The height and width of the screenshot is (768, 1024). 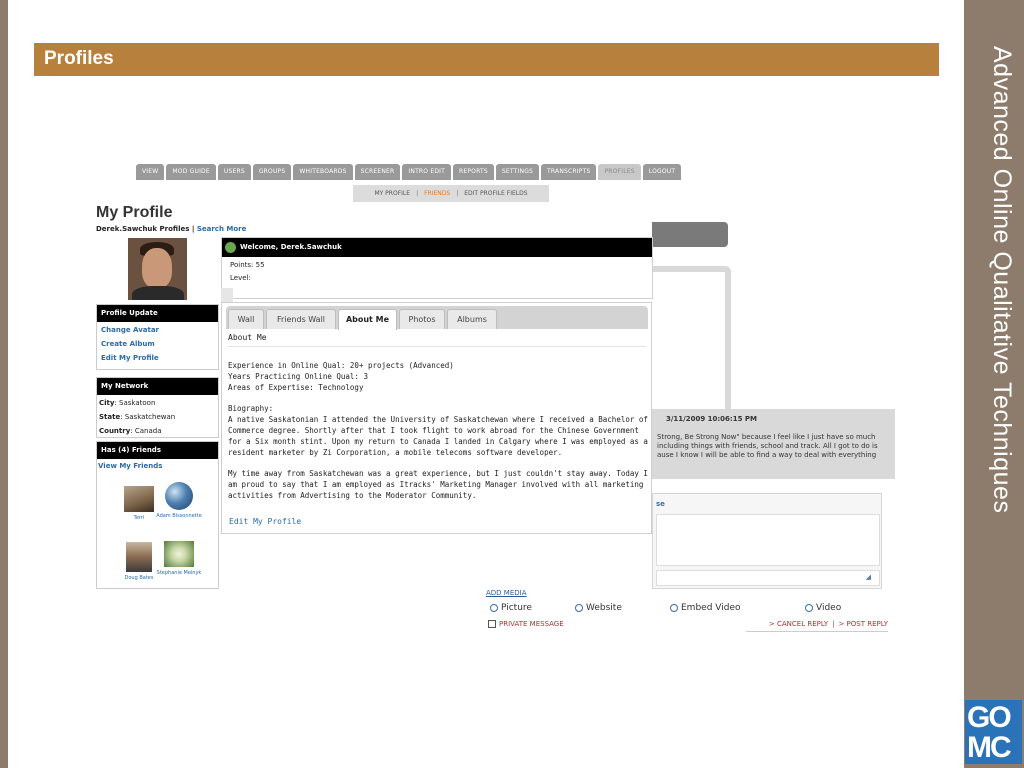 I want to click on owner-profiles-label: Derek.Sawchuk Profiles, so click(x=143, y=229).